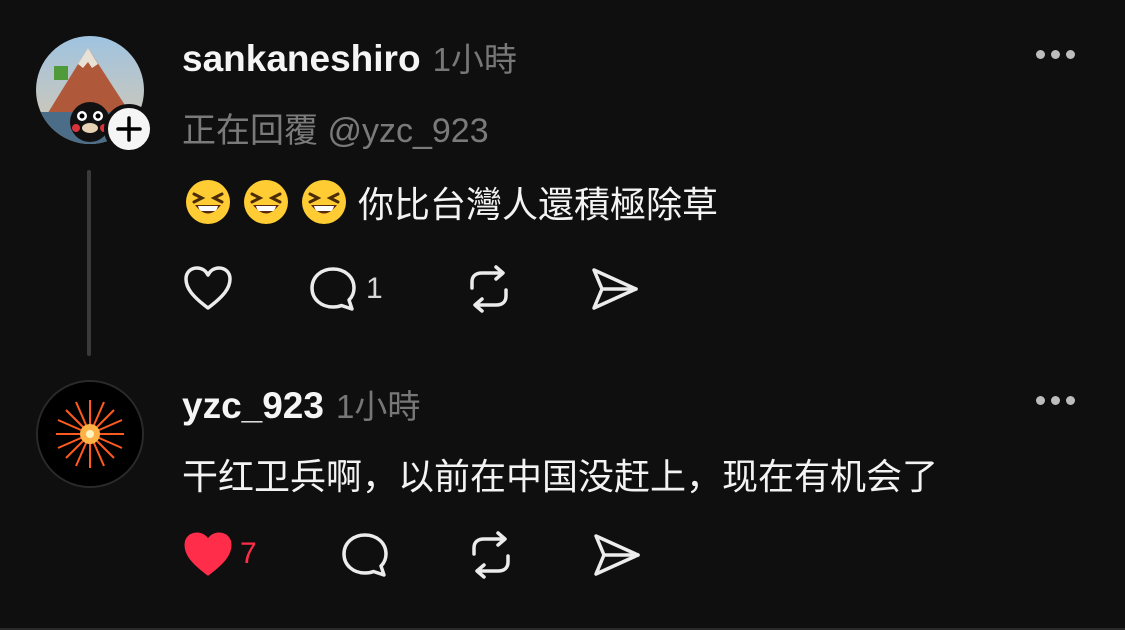 The image size is (1125, 630). I want to click on replying-to-label: 正在回覆 @yzc_923, so click(335, 131).